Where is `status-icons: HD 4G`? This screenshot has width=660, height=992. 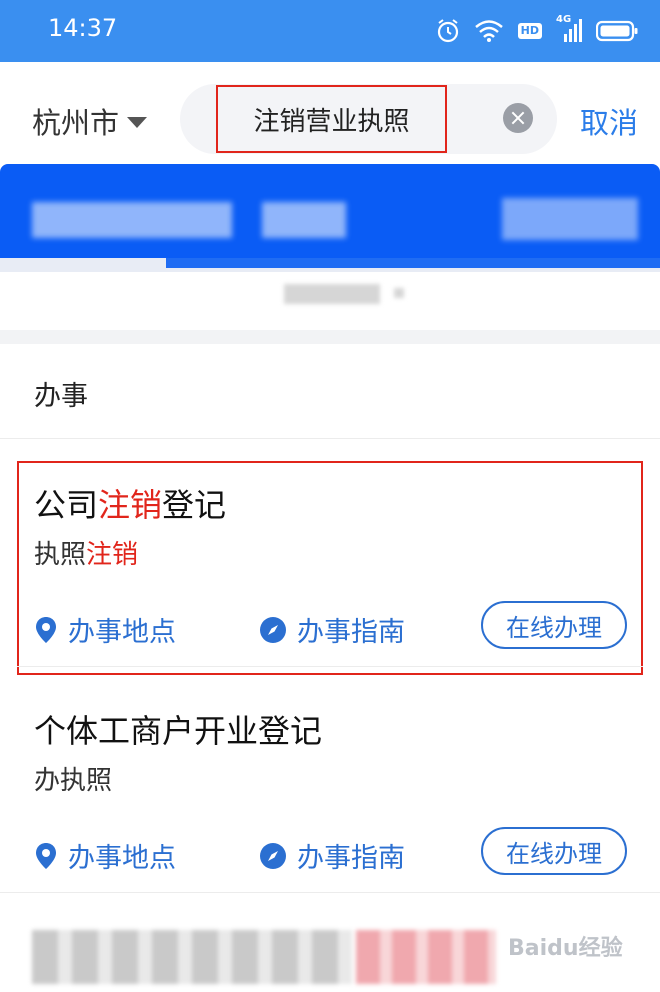
status-icons: HD 4G is located at coordinates (537, 31).